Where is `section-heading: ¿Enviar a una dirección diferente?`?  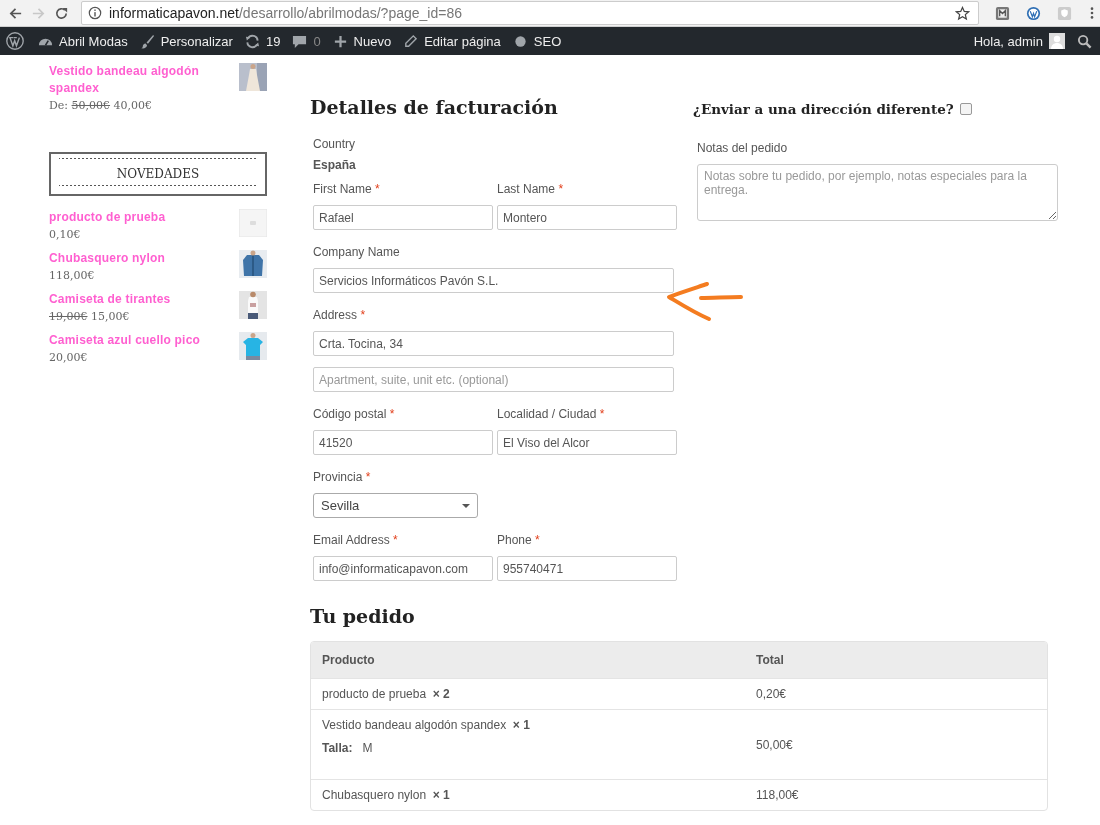 section-heading: ¿Enviar a una dirección diferente? is located at coordinates (823, 109).